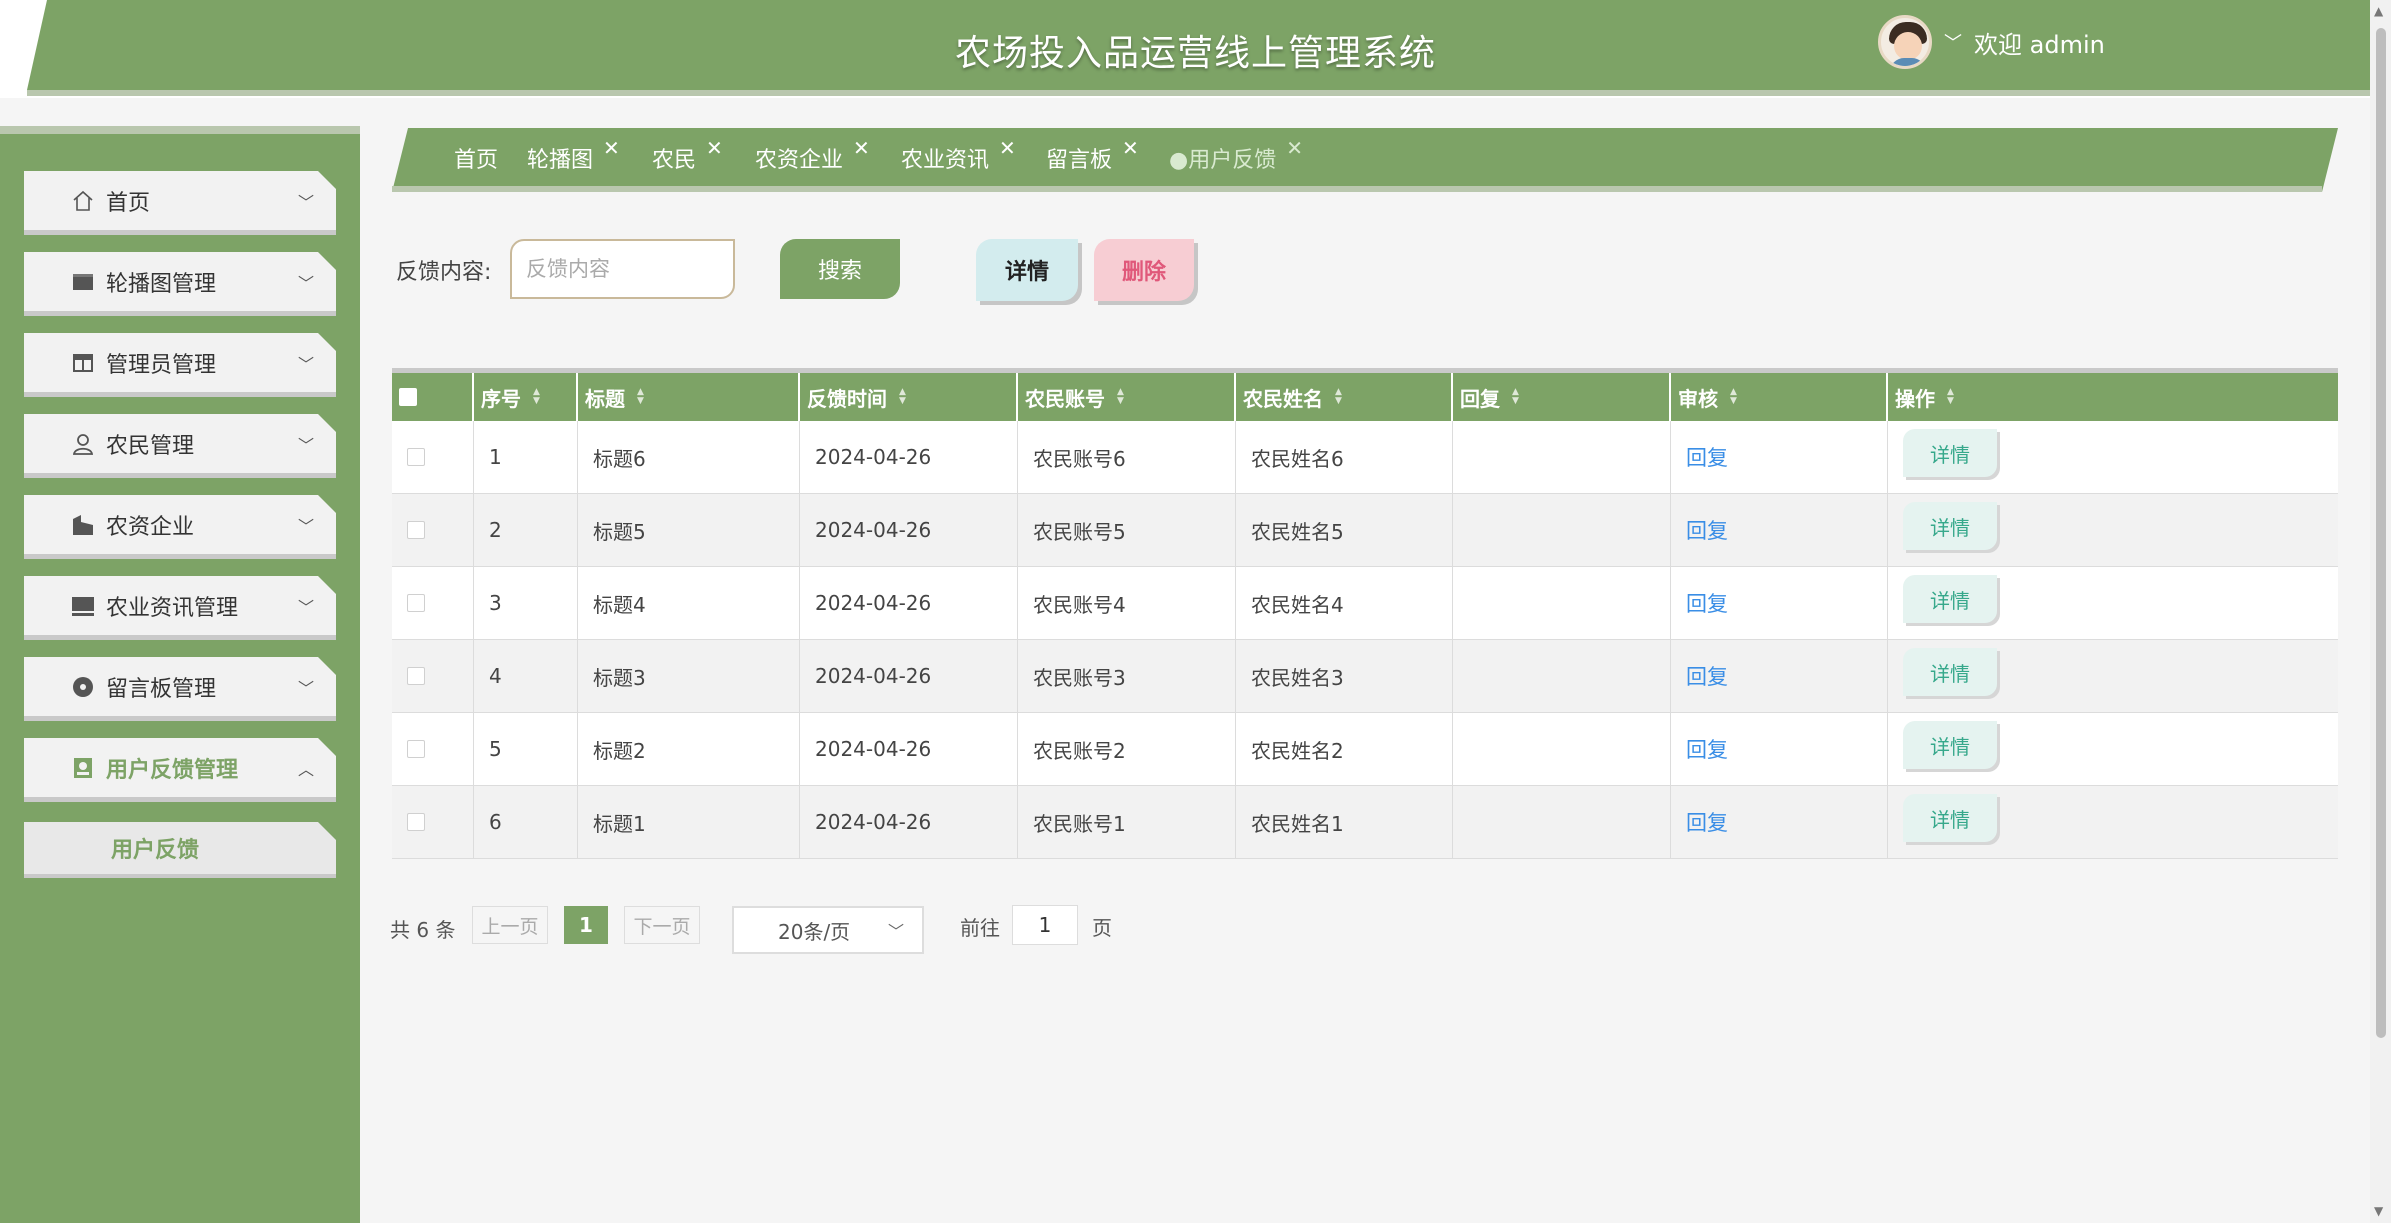 The width and height of the screenshot is (2391, 1223). I want to click on tab-feedback: ●用户反馈 ✕, so click(1236, 156).